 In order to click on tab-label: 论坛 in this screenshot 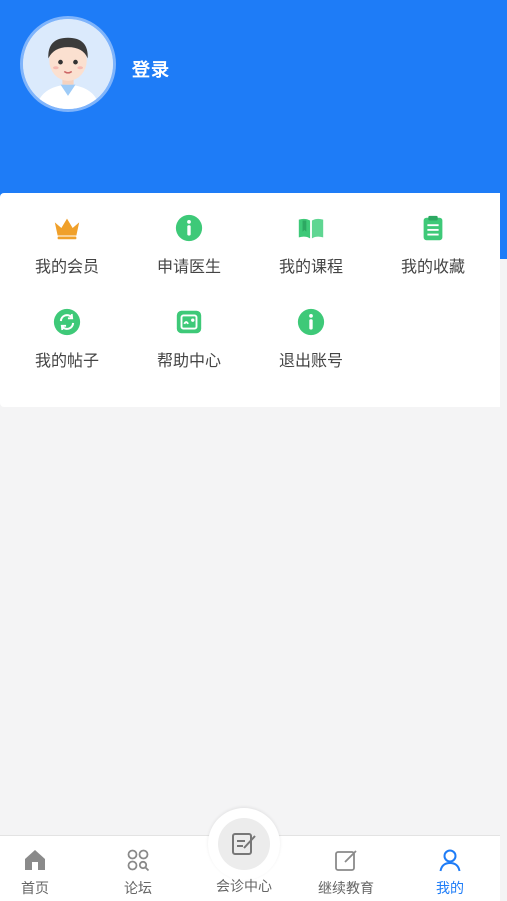, I will do `click(138, 889)`.